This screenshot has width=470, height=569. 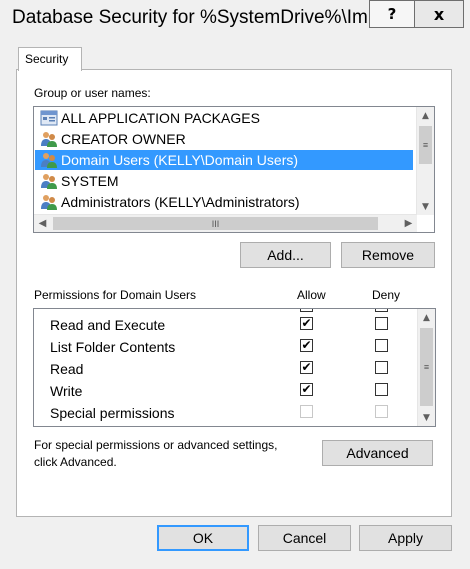 I want to click on list-item: CREATOR OWNER, so click(x=224, y=139).